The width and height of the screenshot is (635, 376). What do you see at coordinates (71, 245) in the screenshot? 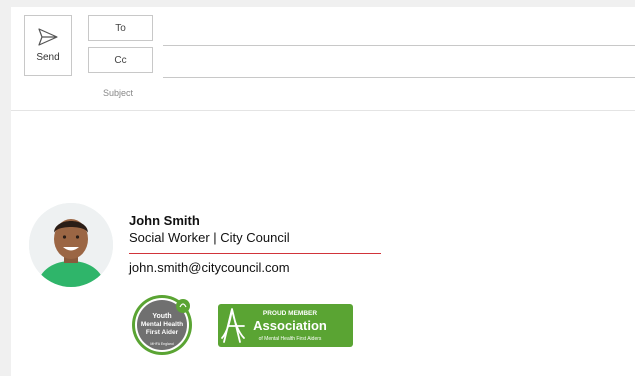
I see `avatar` at bounding box center [71, 245].